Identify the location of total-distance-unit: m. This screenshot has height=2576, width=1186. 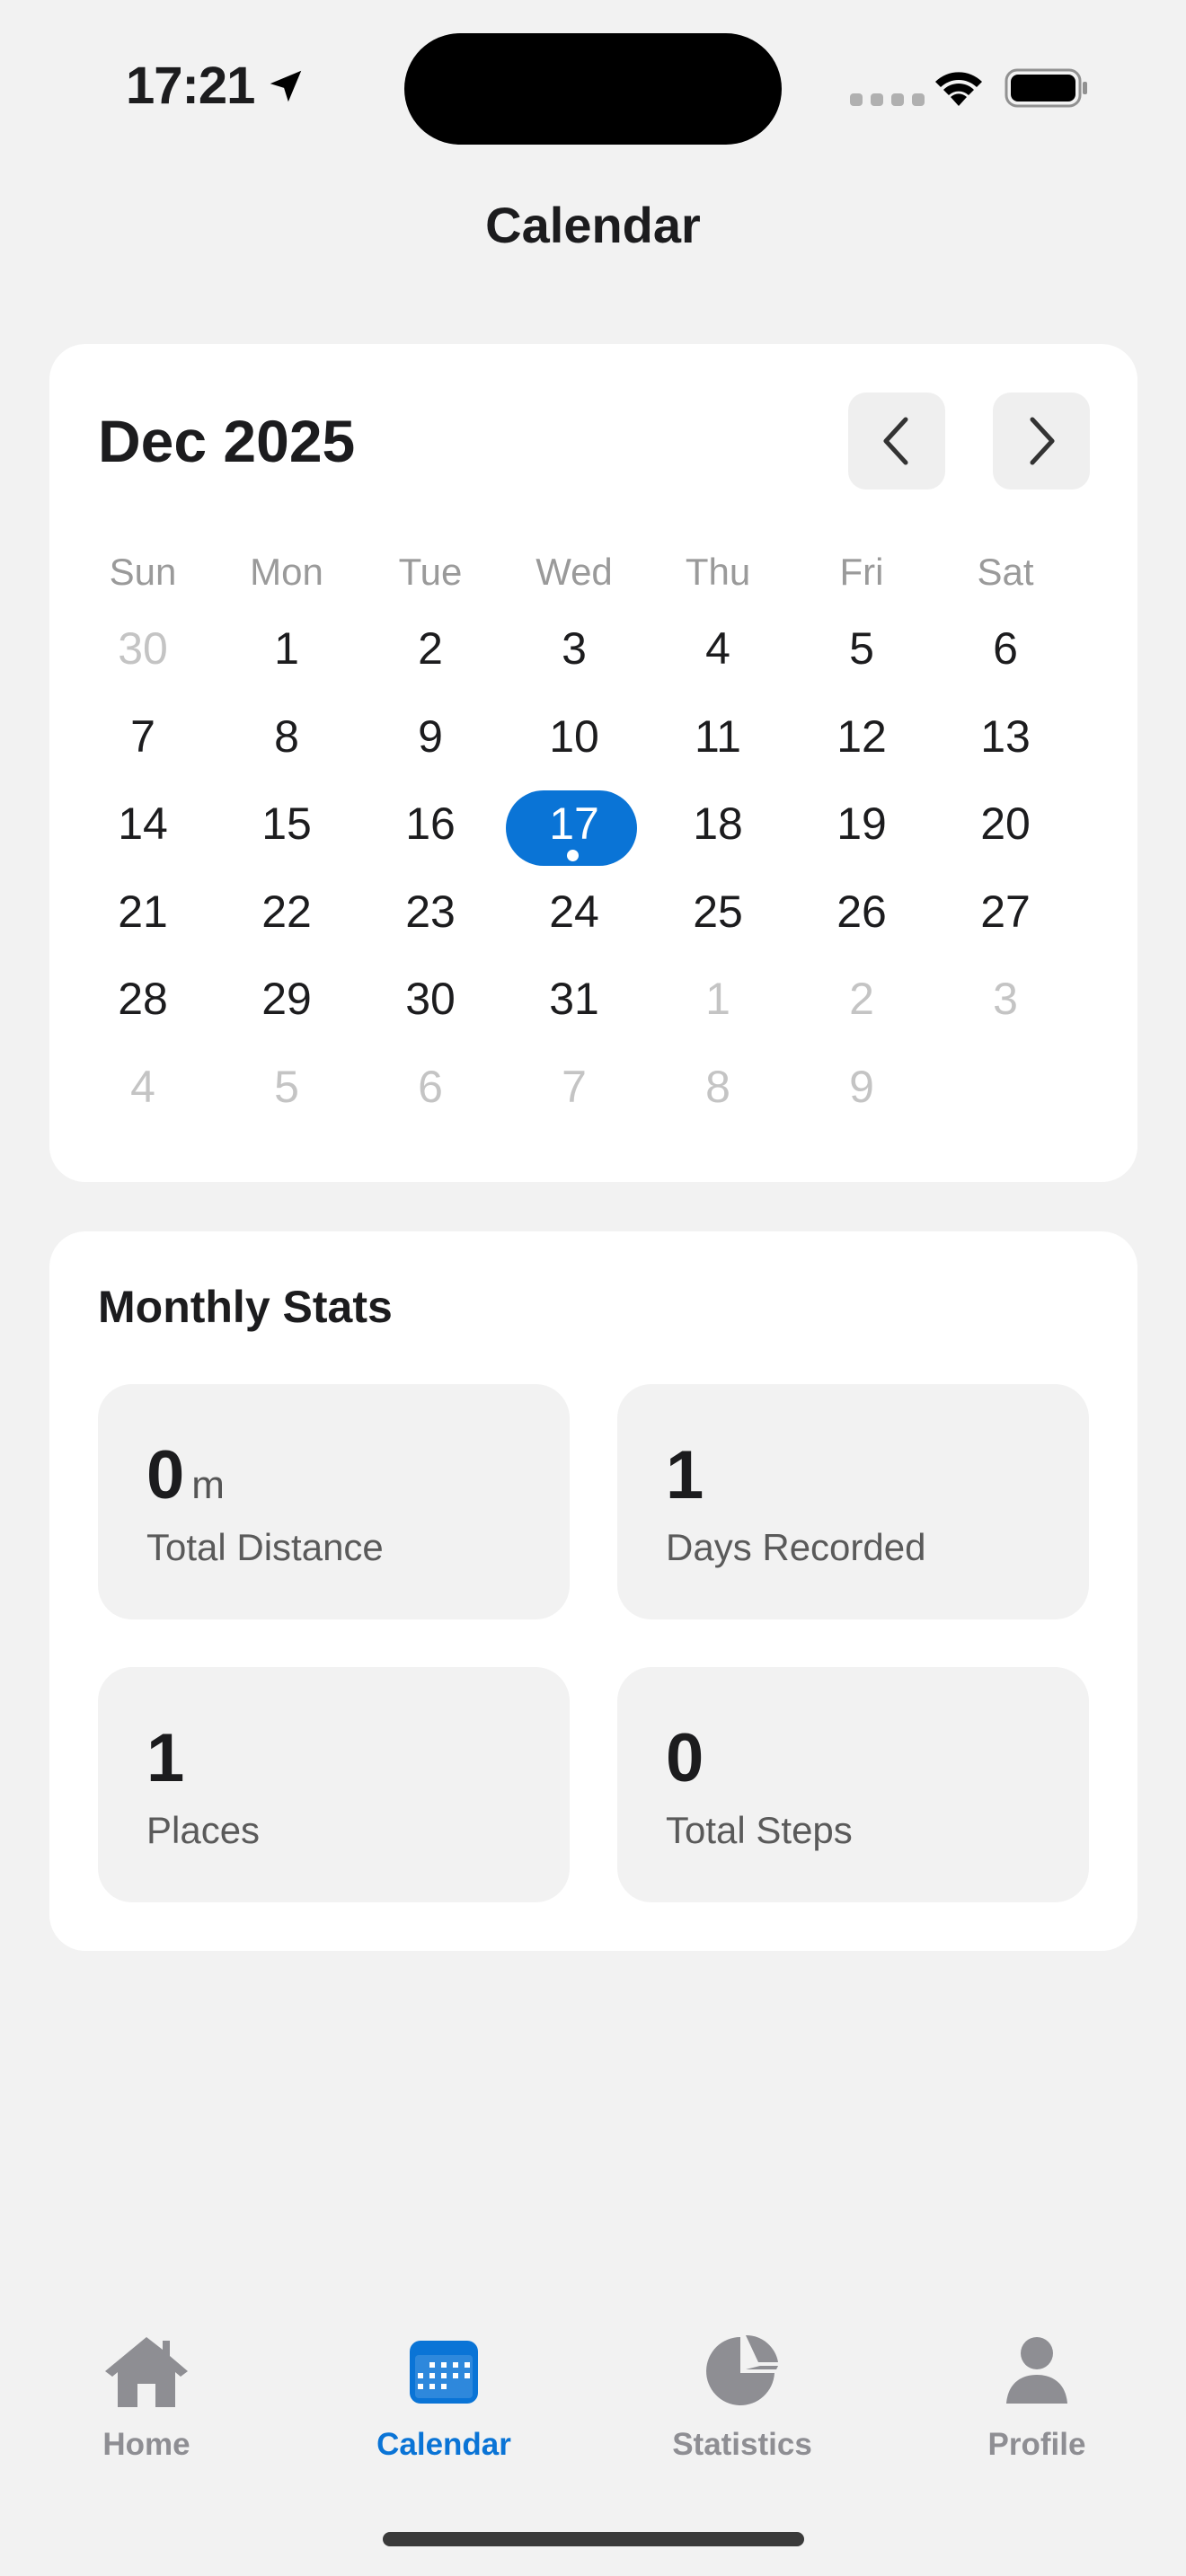
(208, 1485).